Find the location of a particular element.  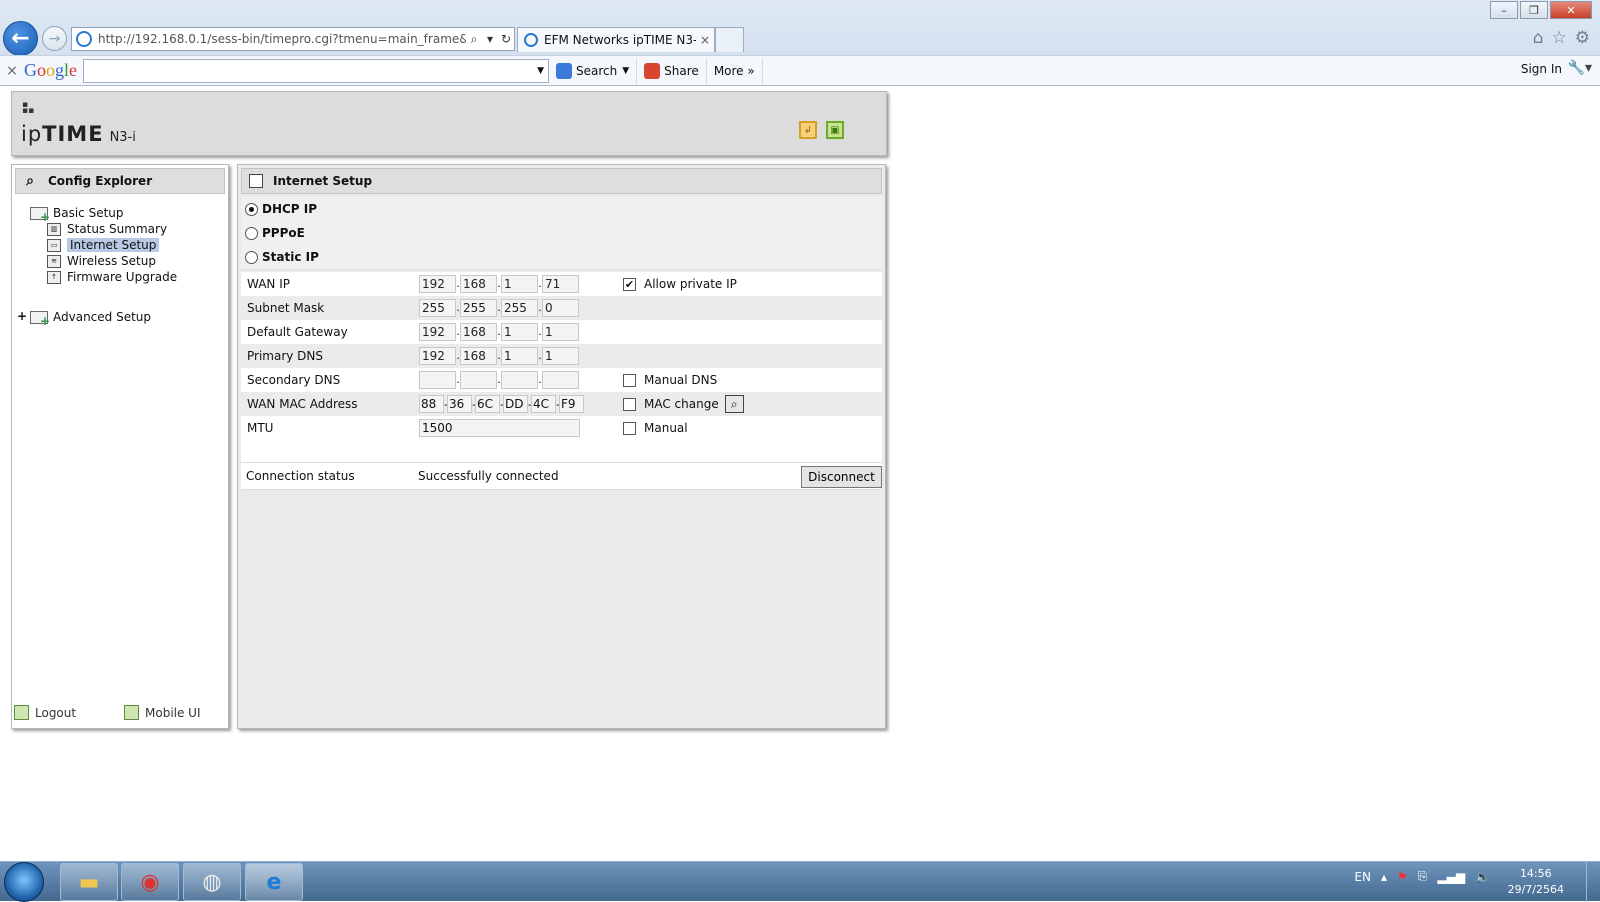

tree-item-internet-setup: ▭ Internet Setup is located at coordinates (103, 245).